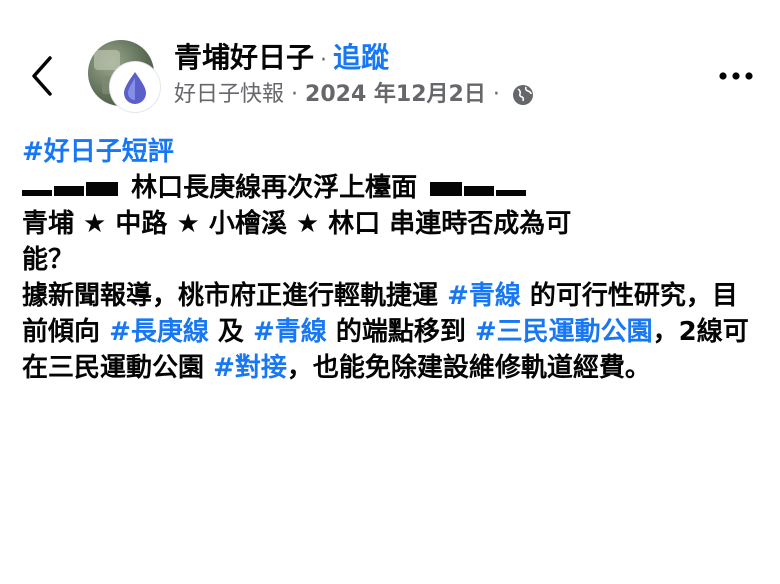 Image resolution: width=780 pixels, height=584 pixels. I want to click on post-headline: 林口長庚線再次浮上檯面, so click(392, 188).